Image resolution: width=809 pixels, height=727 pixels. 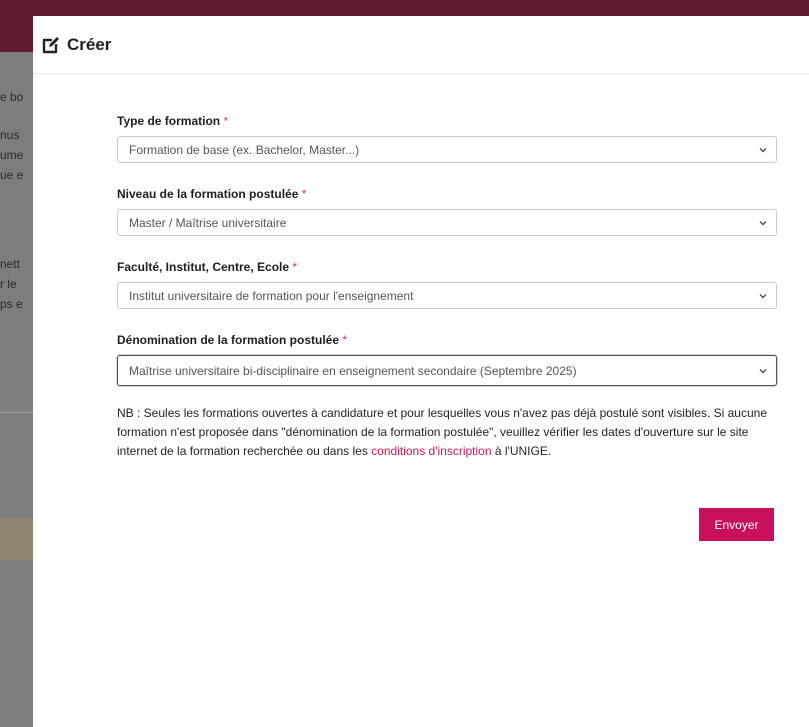 What do you see at coordinates (431, 451) in the screenshot?
I see `conditions-link: conditions d'inscription` at bounding box center [431, 451].